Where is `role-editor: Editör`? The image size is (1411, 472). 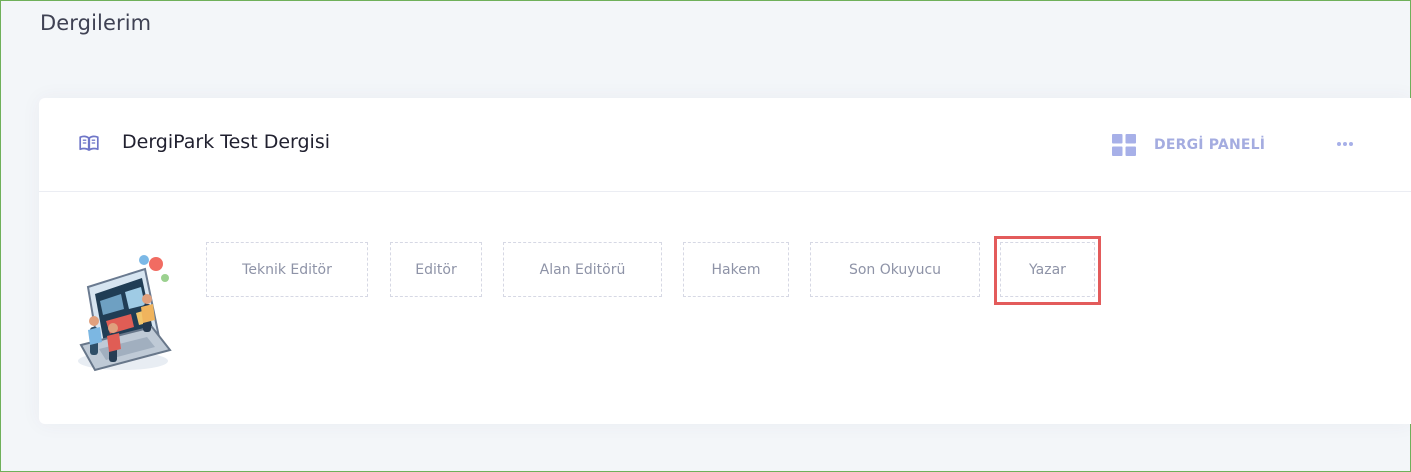
role-editor: Editör is located at coordinates (436, 269).